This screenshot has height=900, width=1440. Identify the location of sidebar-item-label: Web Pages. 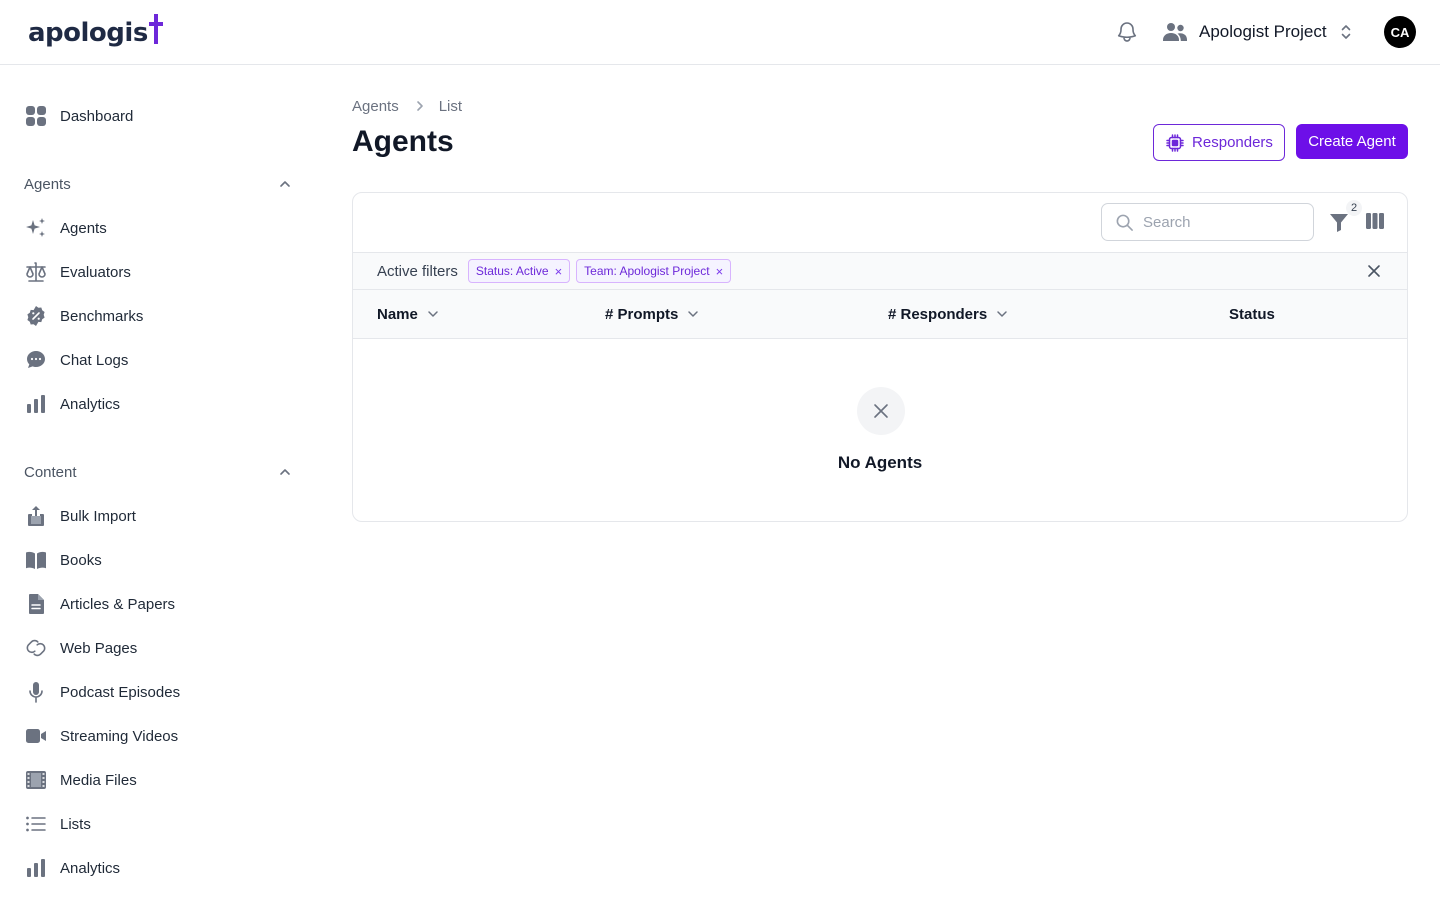
(99, 648).